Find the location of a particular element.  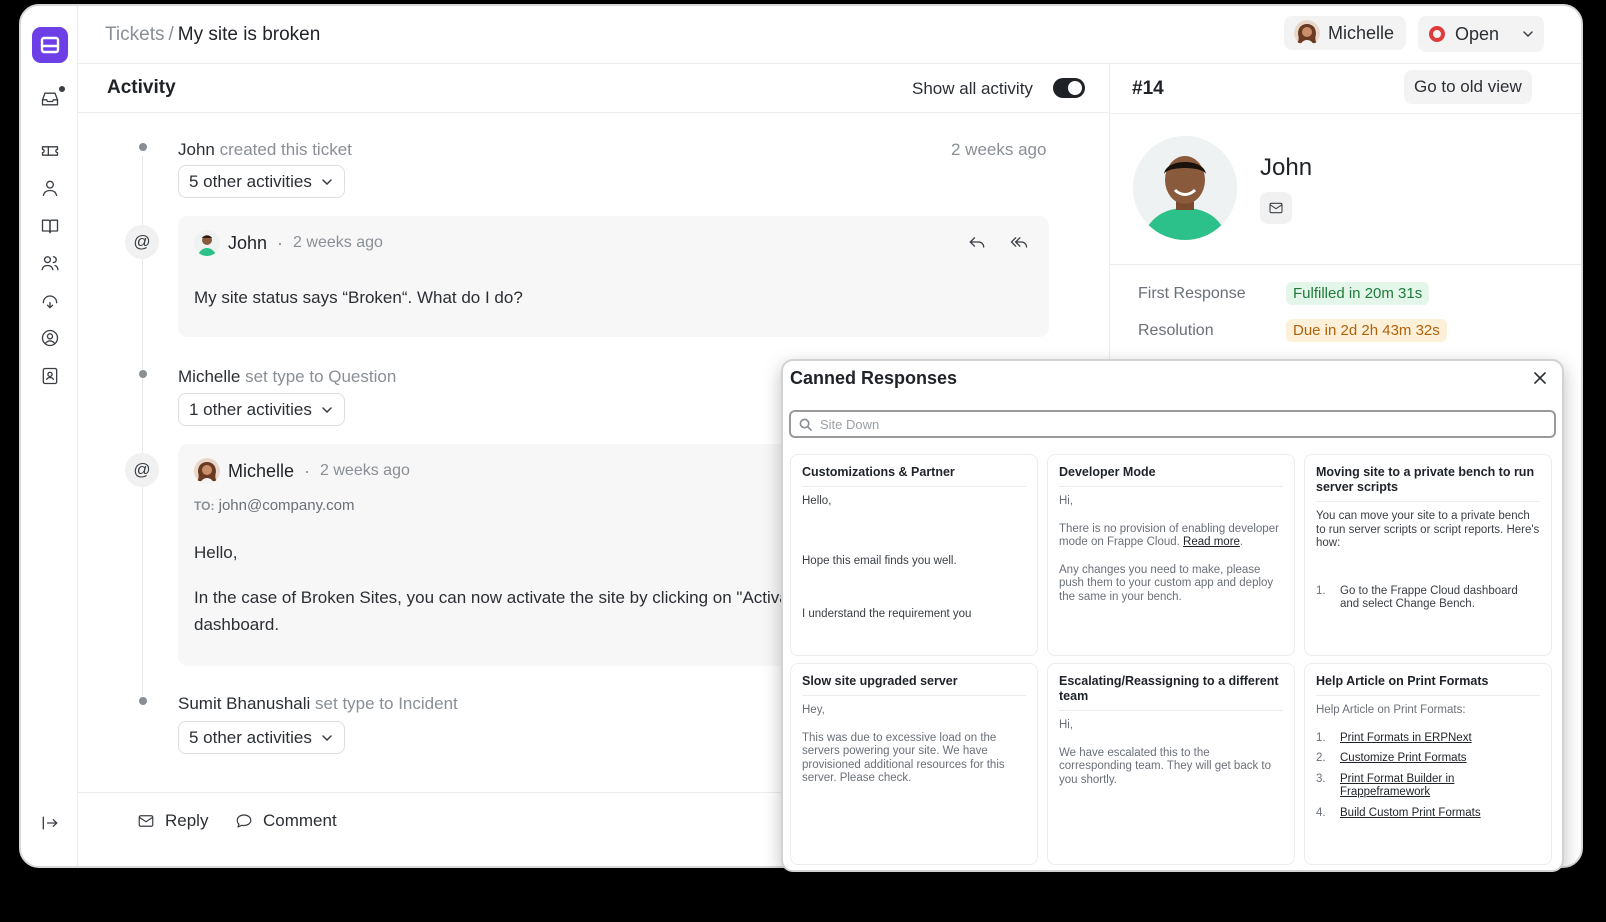

contact-card: John is located at coordinates (1345, 189).